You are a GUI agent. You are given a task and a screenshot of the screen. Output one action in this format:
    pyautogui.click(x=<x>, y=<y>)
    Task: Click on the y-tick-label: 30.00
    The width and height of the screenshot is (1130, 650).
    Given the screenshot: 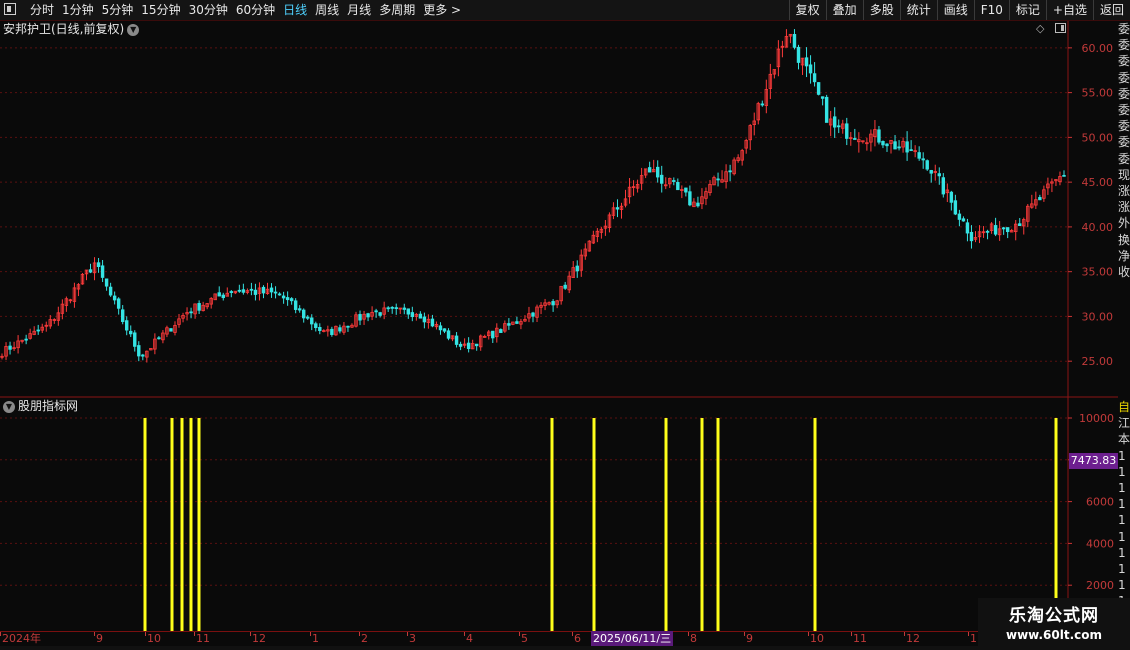 What is the action you would take?
    pyautogui.click(x=1098, y=316)
    